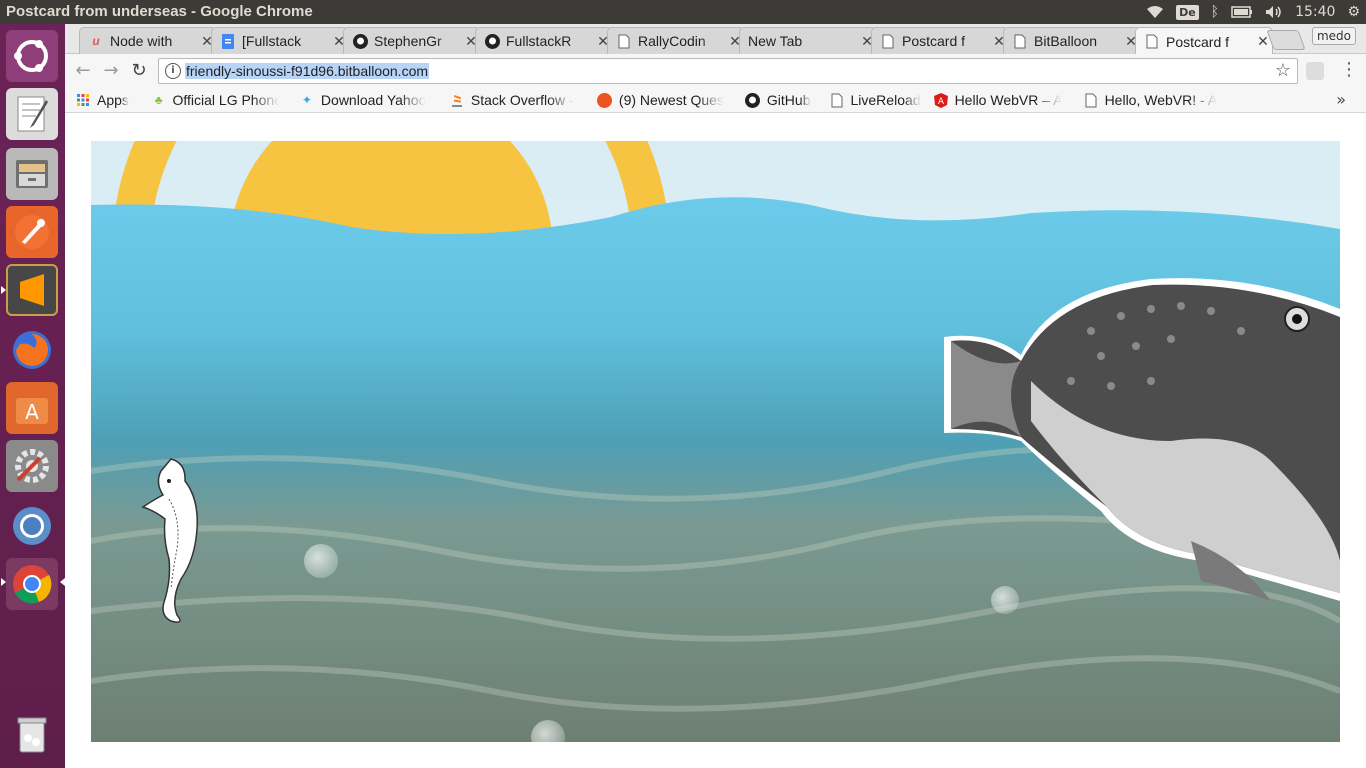 The height and width of the screenshot is (768, 1366). Describe the element at coordinates (306, 100) in the screenshot. I see `yahoo-icon: ✦` at that location.